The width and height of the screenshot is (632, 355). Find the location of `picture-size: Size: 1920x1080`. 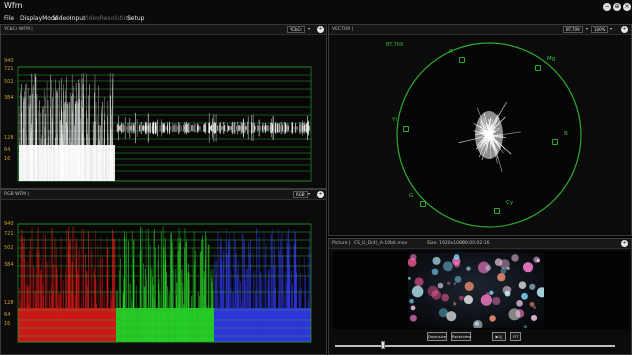

picture-size: Size: 1920x1080 is located at coordinates (446, 243).